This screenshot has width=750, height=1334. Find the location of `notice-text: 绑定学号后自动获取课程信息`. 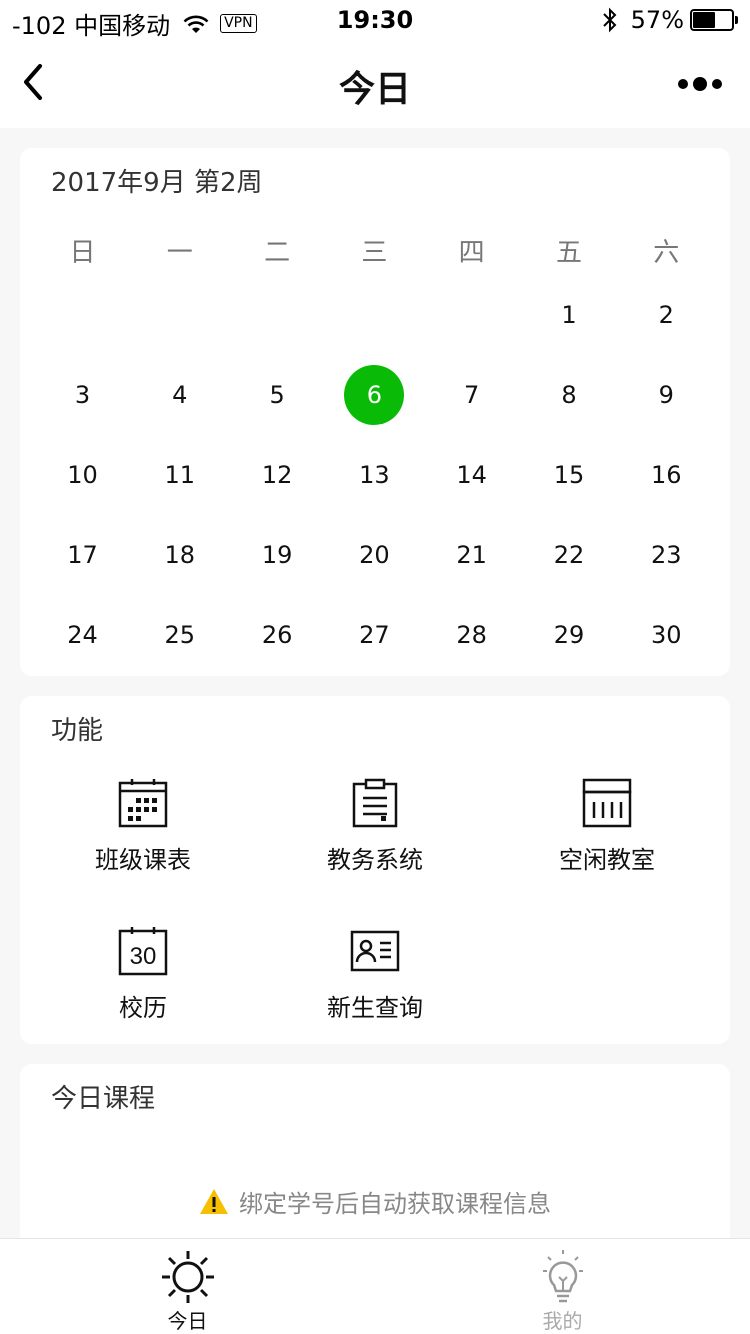

notice-text: 绑定学号后自动获取课程信息 is located at coordinates (395, 1204).